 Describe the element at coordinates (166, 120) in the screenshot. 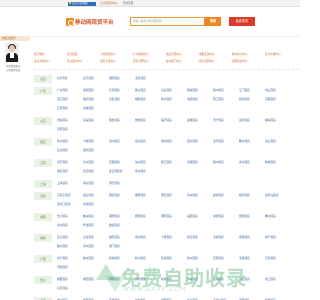

I see `city-link: 临沂现货` at that location.